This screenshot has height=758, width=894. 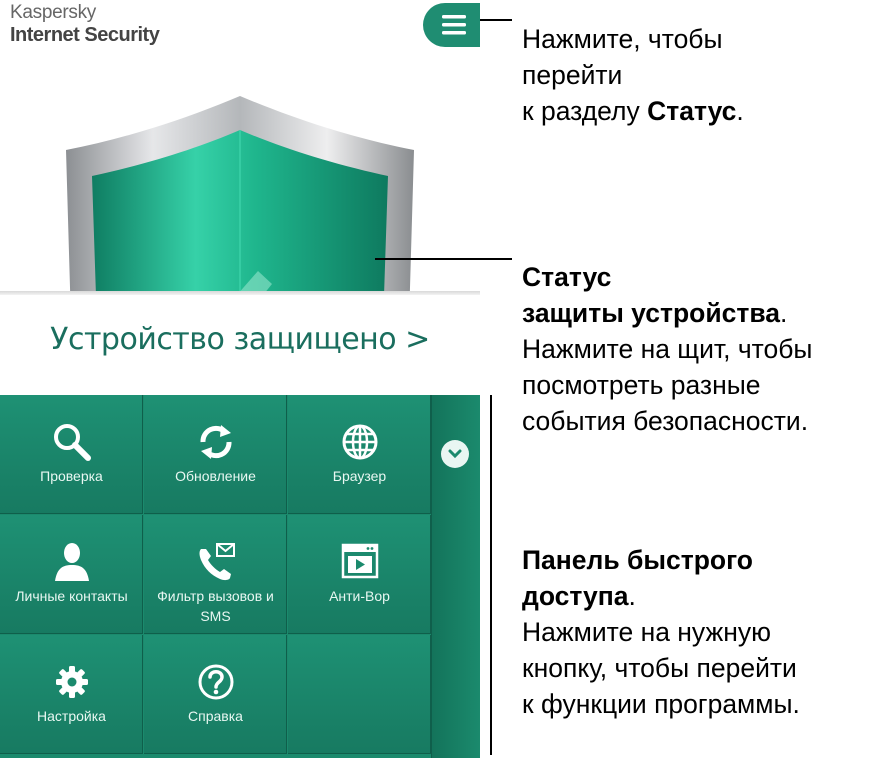 I want to click on shield-icon, so click(x=240, y=195).